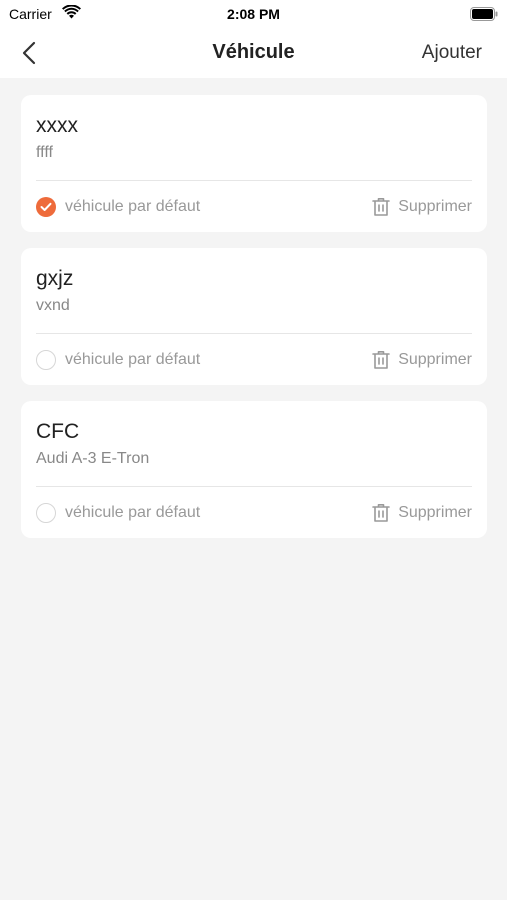 This screenshot has width=507, height=900. What do you see at coordinates (53, 305) in the screenshot?
I see `vehicle-model: vxnd` at bounding box center [53, 305].